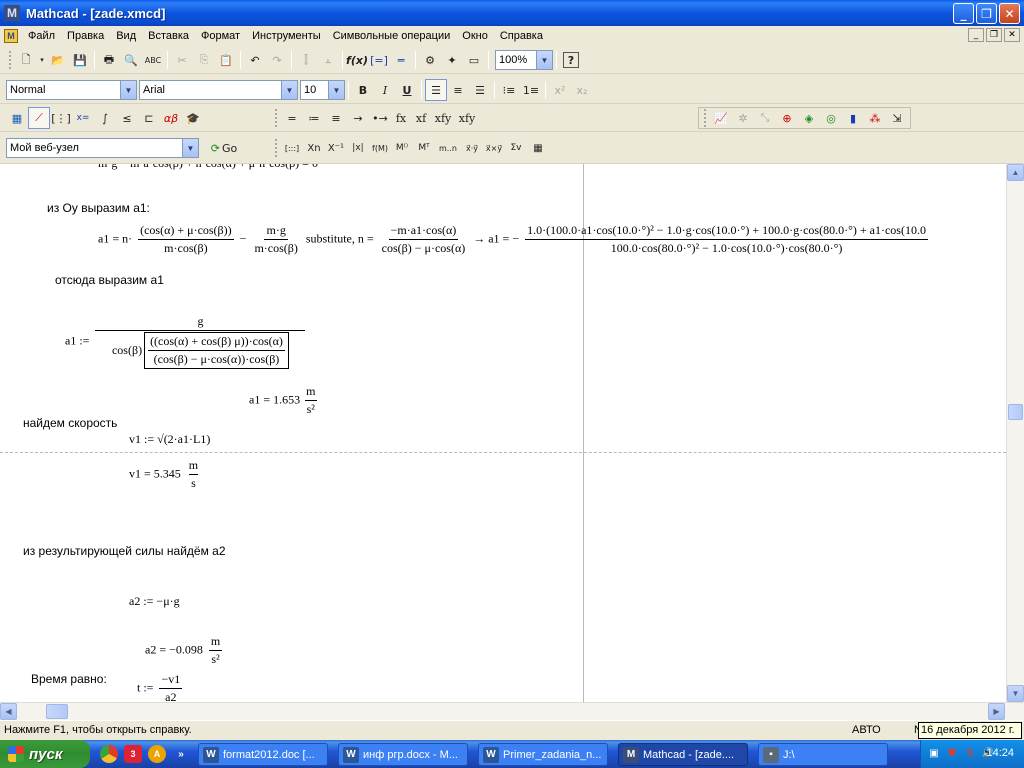  What do you see at coordinates (153, 60) in the screenshot?
I see `spellcheck-icon: ABC` at bounding box center [153, 60].